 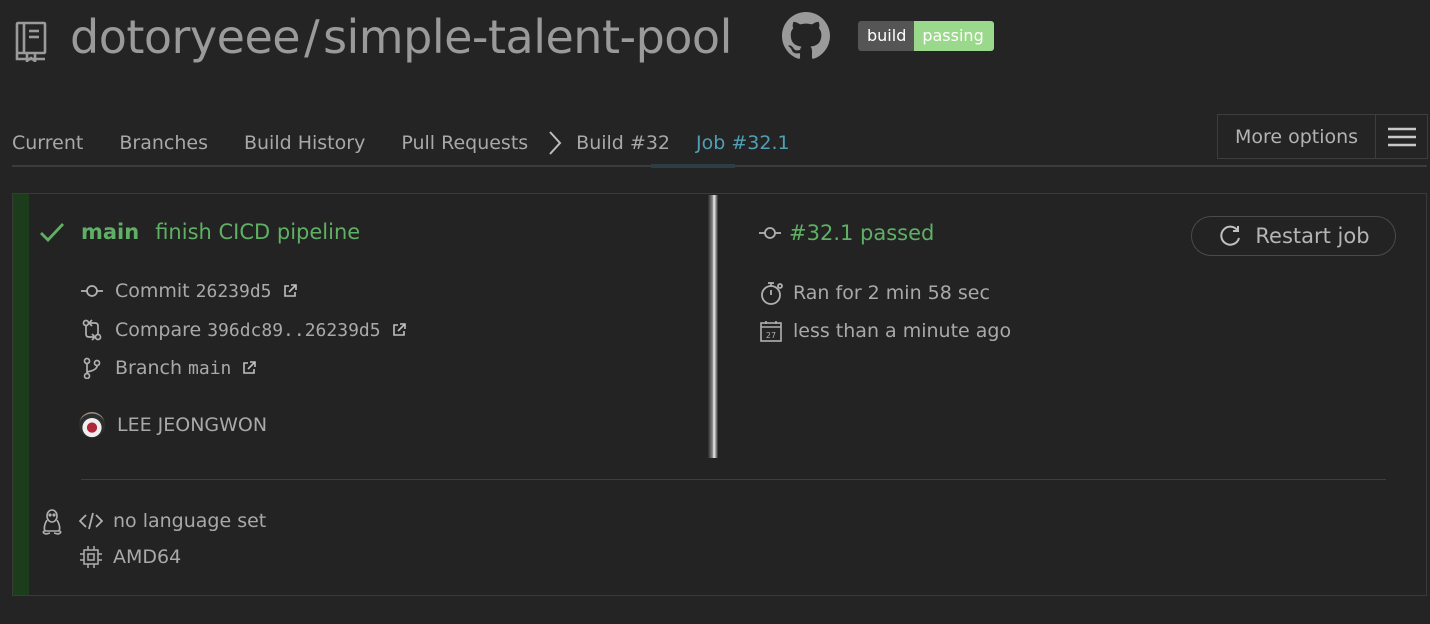 I want to click on linux-tux-icon, so click(x=52, y=522).